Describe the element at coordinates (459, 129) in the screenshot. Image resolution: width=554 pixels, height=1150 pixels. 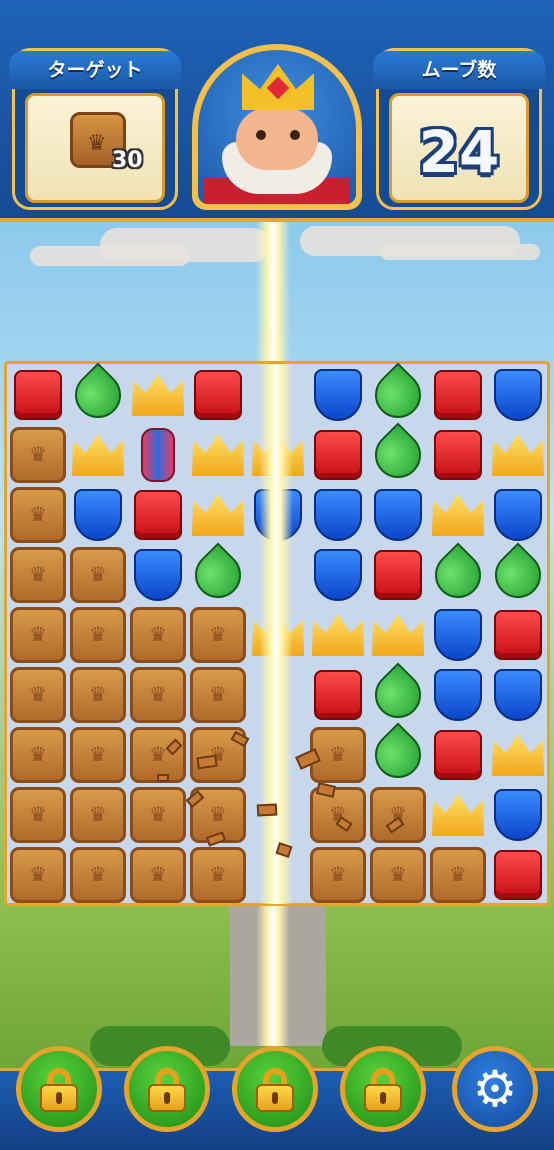
I see `moves-panel: ムーブ数 24` at that location.